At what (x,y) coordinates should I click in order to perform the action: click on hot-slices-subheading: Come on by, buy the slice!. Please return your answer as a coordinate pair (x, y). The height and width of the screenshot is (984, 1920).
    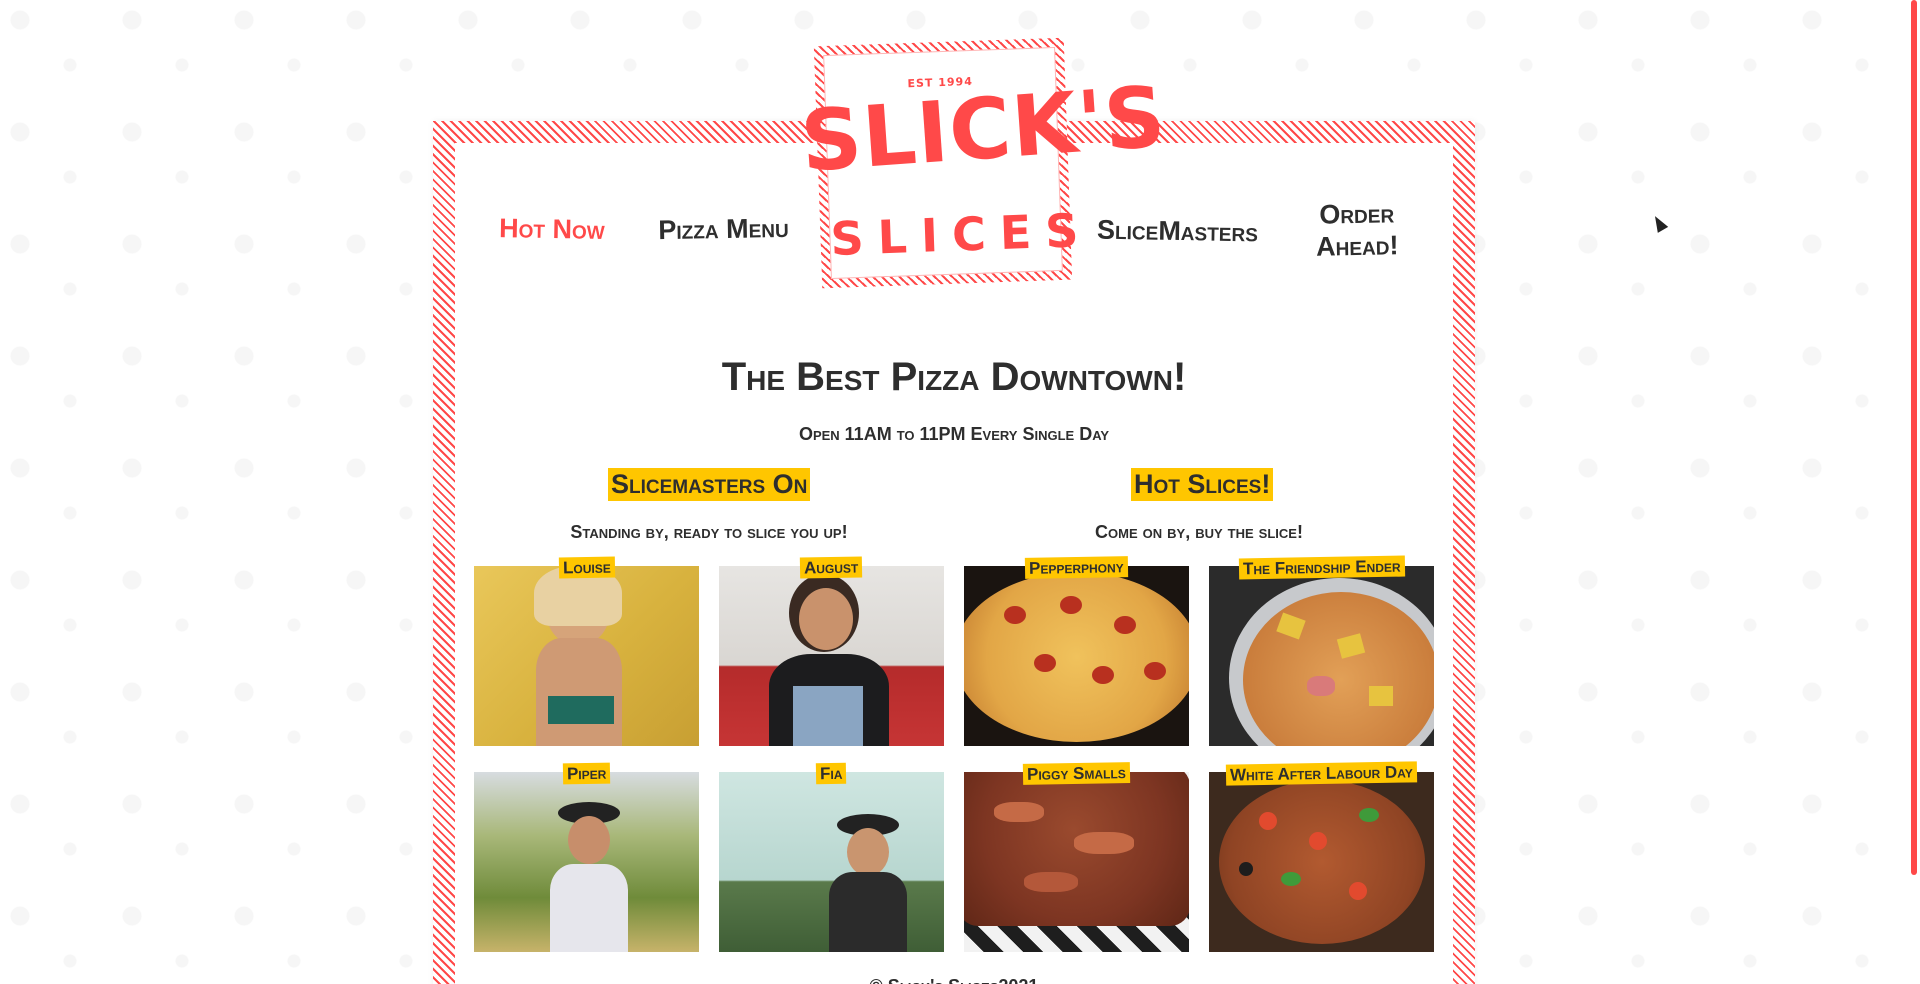
    Looking at the image, I should click on (1199, 532).